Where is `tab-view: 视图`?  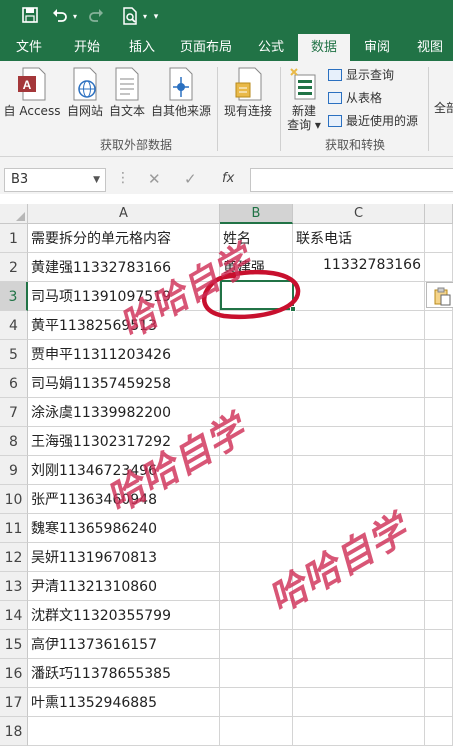
tab-view: 视图 is located at coordinates (428, 47).